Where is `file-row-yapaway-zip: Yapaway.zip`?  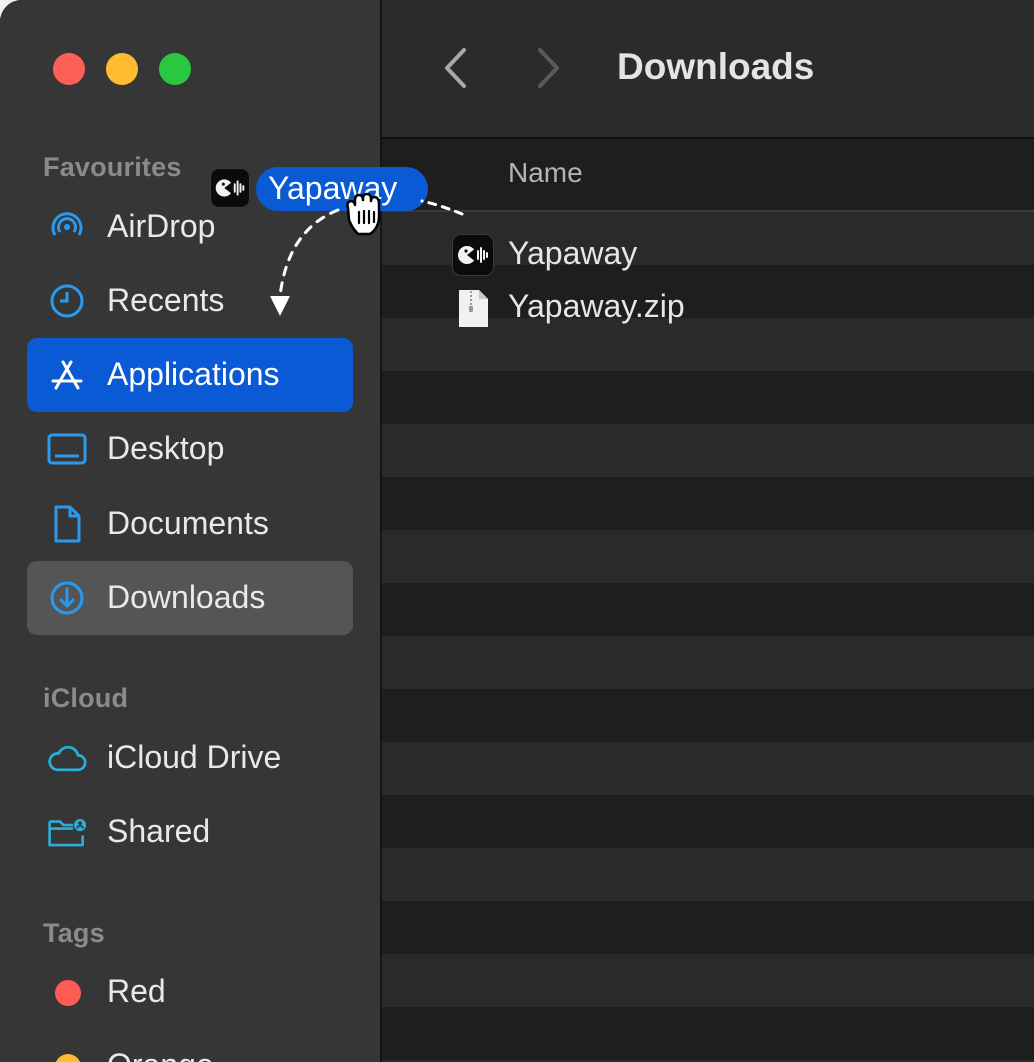 file-row-yapaway-zip: Yapaway.zip is located at coordinates (708, 306).